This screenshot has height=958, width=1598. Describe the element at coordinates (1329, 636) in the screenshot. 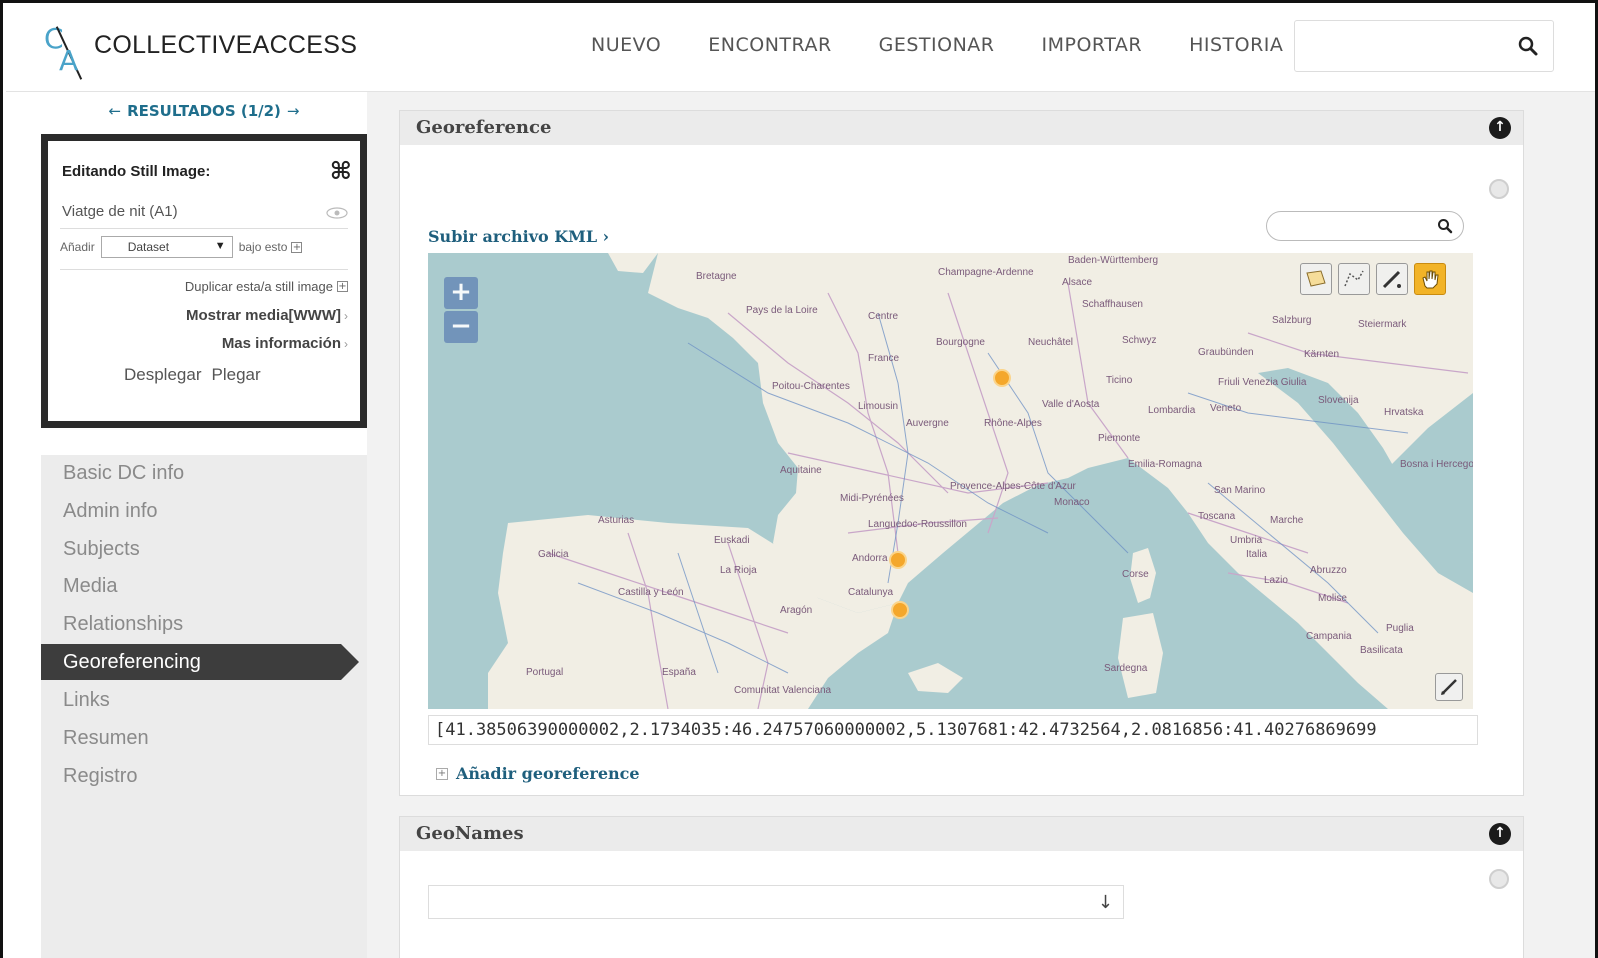

I see `map-label: Campania` at that location.